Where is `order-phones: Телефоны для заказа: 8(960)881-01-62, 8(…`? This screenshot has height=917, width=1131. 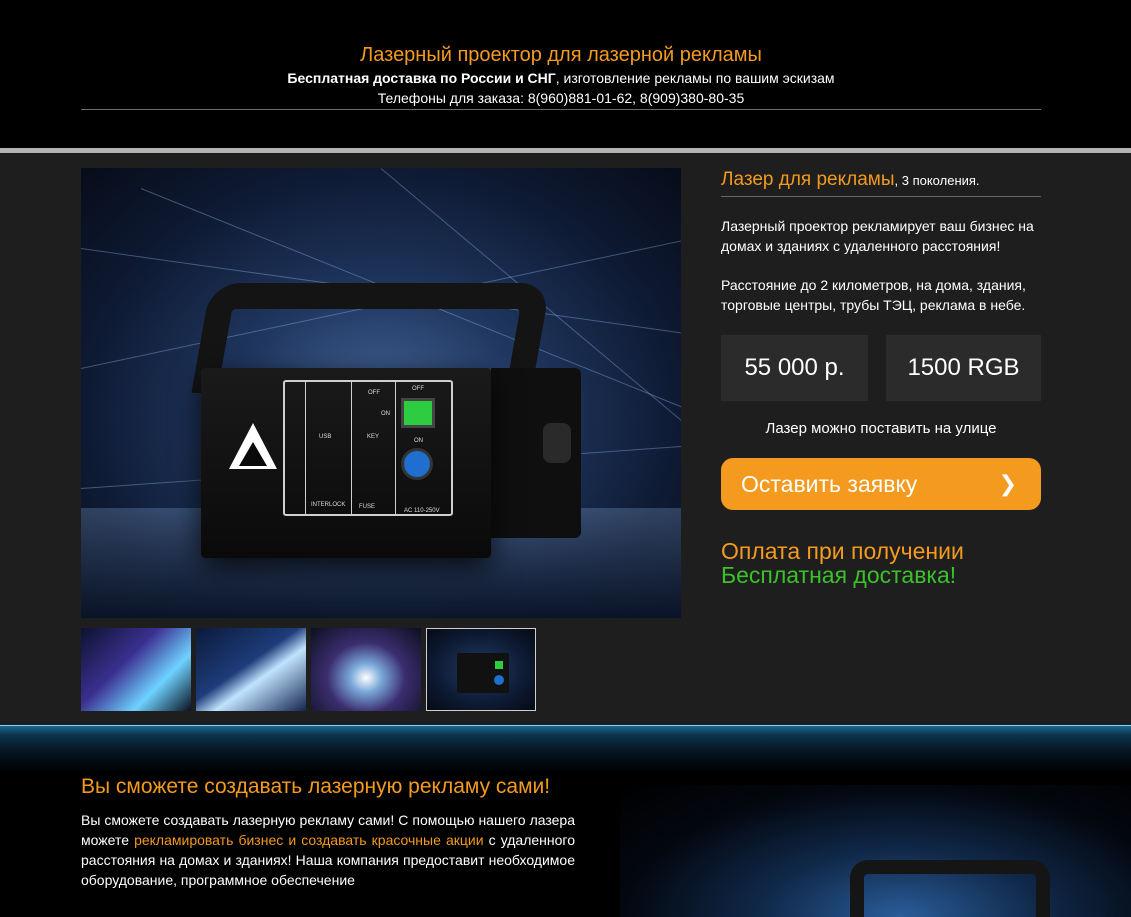
order-phones: Телефоны для заказа: 8(960)881-01-62, 8(… is located at coordinates (561, 98).